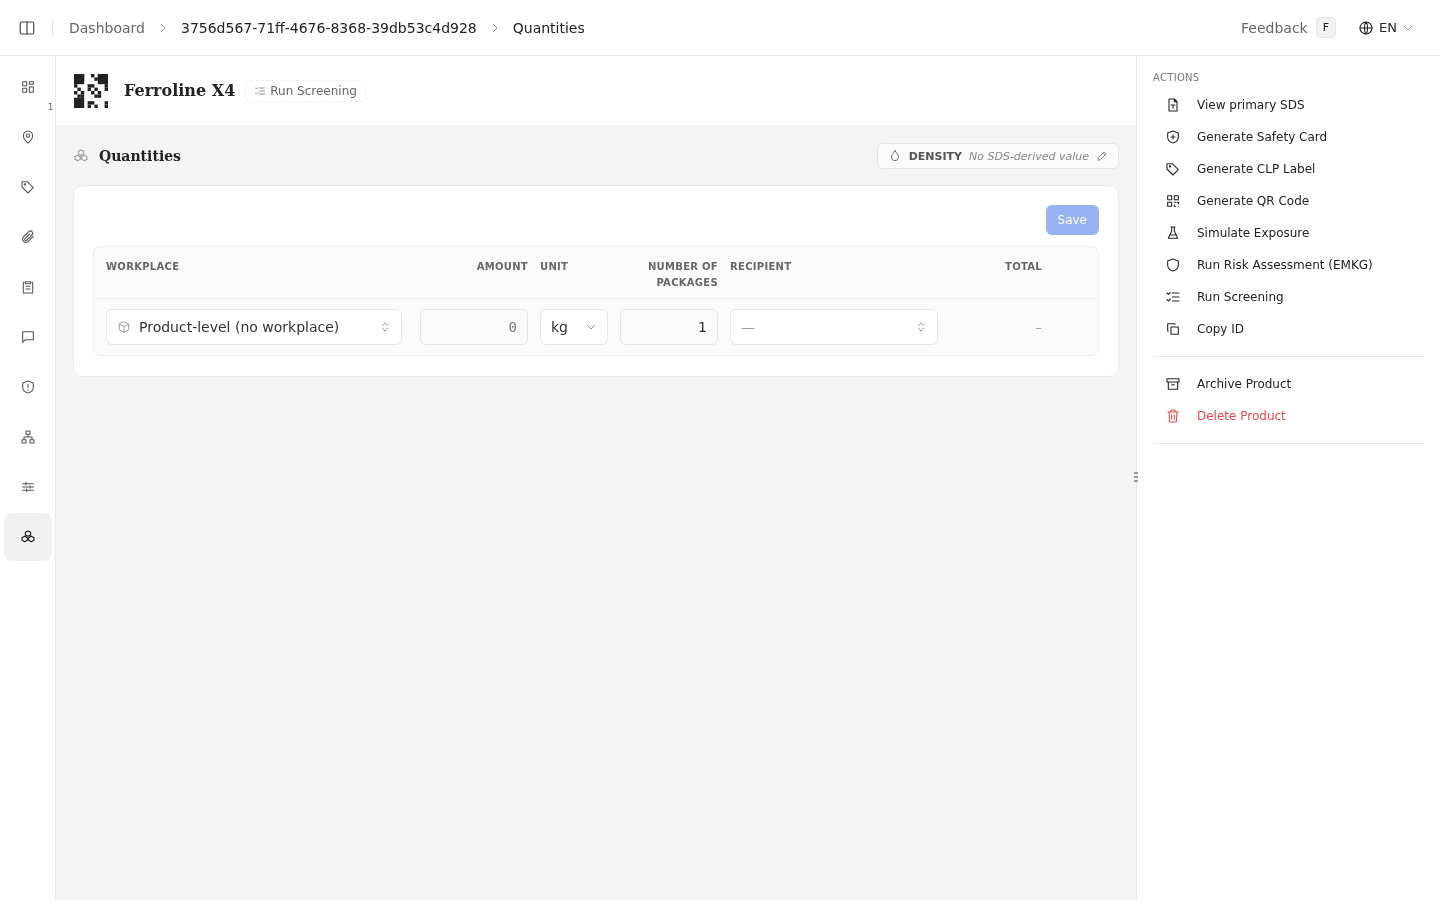 The height and width of the screenshot is (900, 1440). What do you see at coordinates (1386, 27) in the screenshot?
I see `language-button: EN` at bounding box center [1386, 27].